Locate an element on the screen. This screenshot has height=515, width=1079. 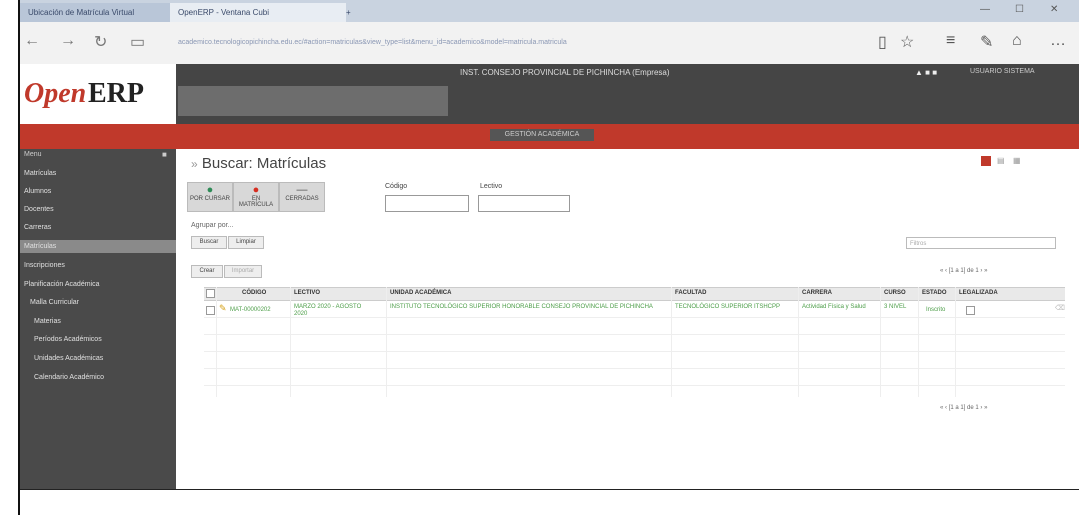
create-button: Crear is located at coordinates (207, 271).